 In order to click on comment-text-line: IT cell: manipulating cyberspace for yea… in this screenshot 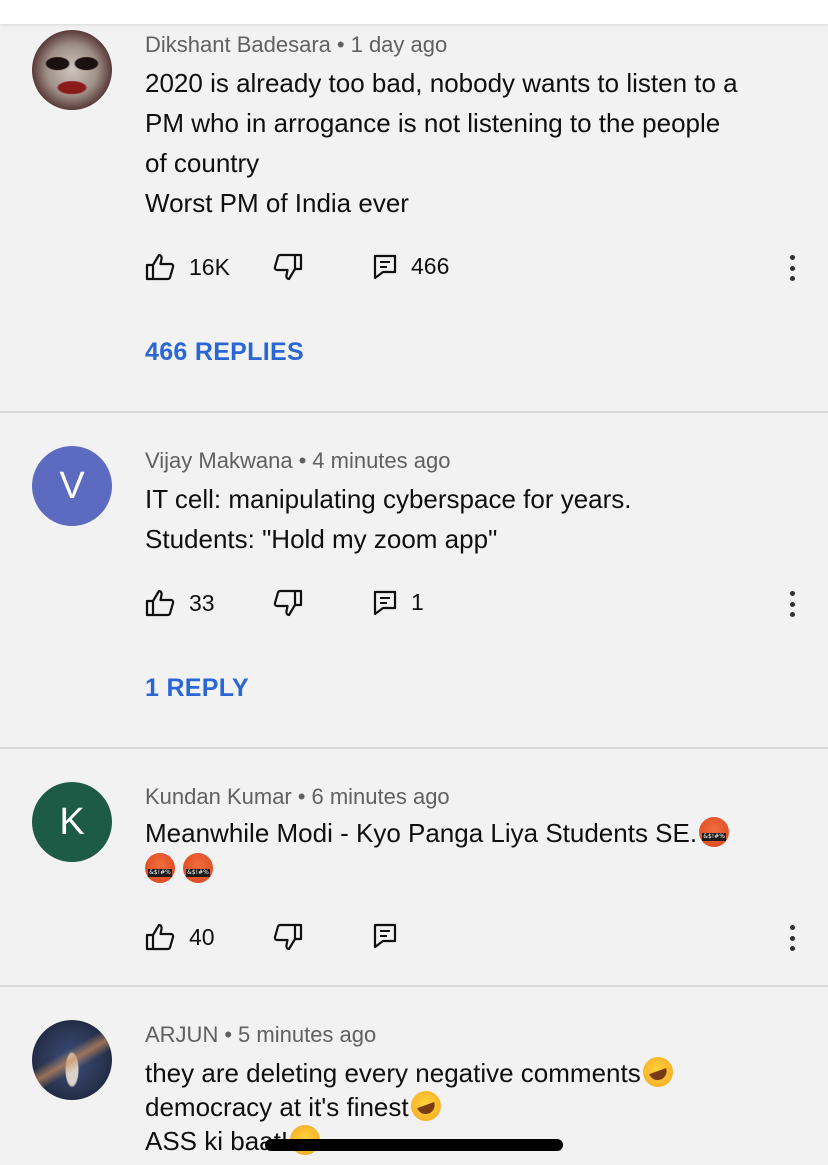, I will do `click(388, 499)`.